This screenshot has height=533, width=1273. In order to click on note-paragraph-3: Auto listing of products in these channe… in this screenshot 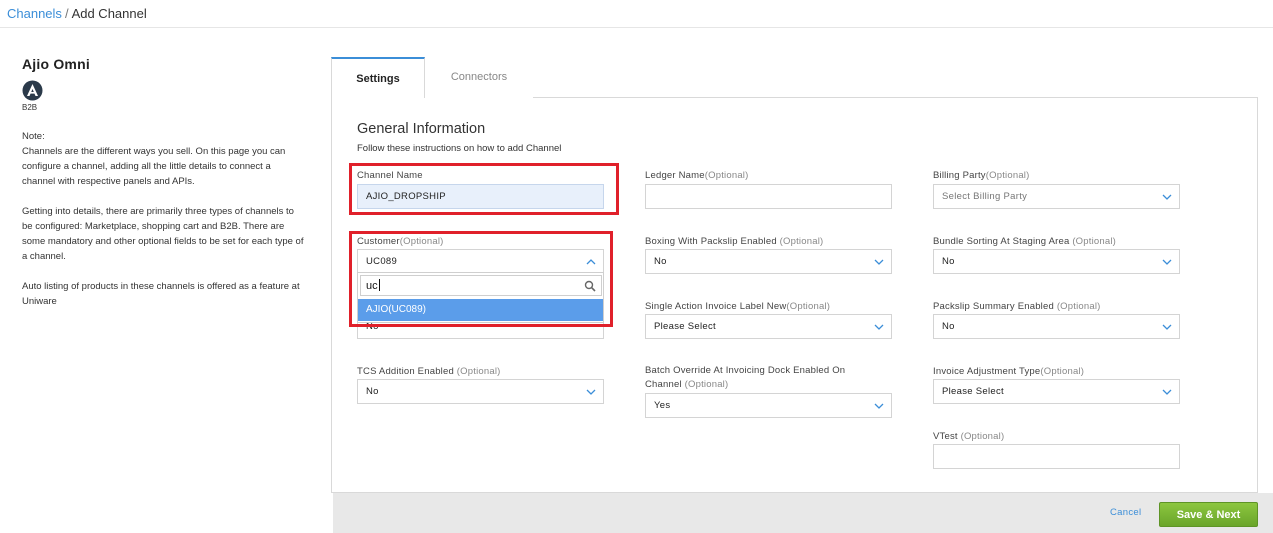, I will do `click(161, 294)`.